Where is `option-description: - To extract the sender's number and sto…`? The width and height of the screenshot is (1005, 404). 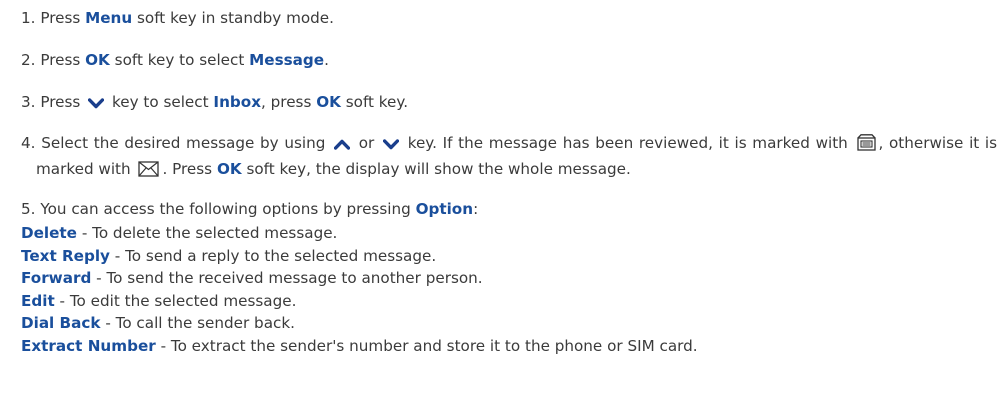 option-description: - To extract the sender's number and sto… is located at coordinates (429, 345).